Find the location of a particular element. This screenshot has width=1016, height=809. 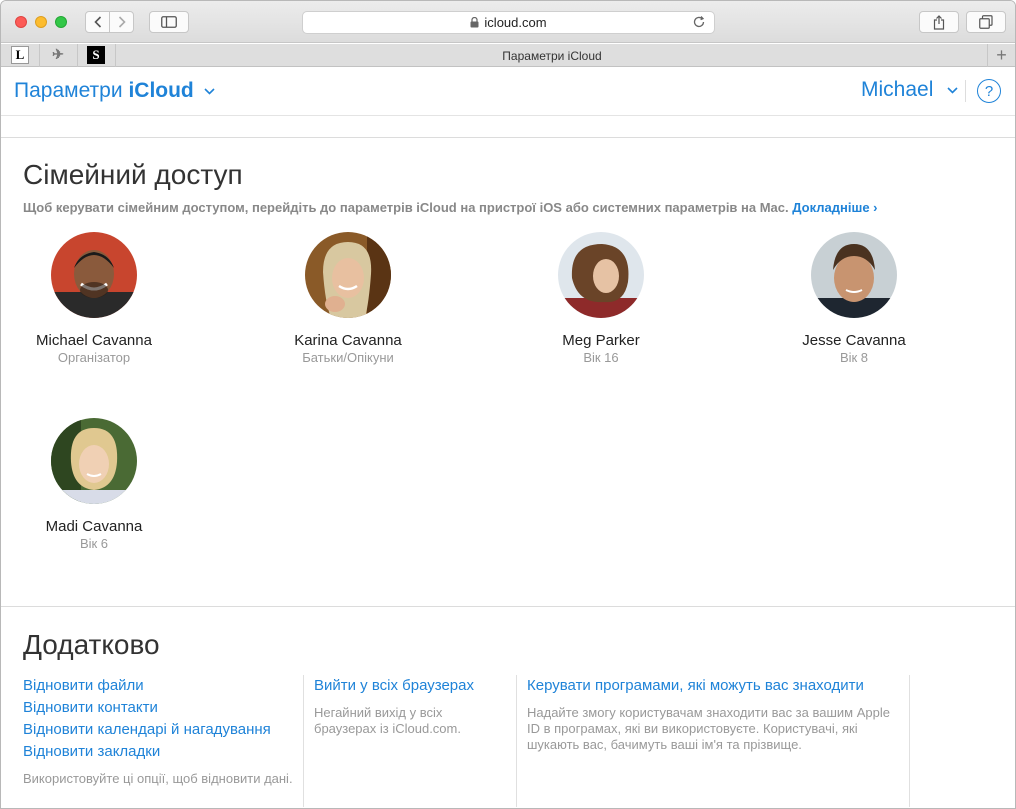

browser-toolbar: icloud.com is located at coordinates (508, 22).